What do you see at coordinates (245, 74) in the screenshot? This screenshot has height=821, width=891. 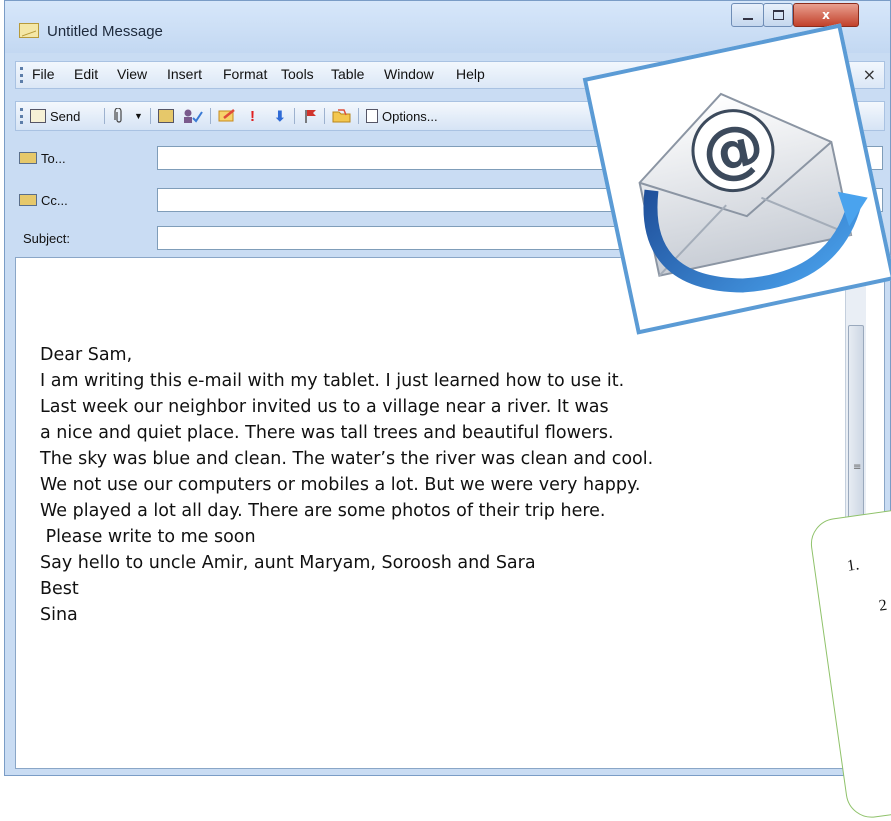 I see `menu-format: Format` at bounding box center [245, 74].